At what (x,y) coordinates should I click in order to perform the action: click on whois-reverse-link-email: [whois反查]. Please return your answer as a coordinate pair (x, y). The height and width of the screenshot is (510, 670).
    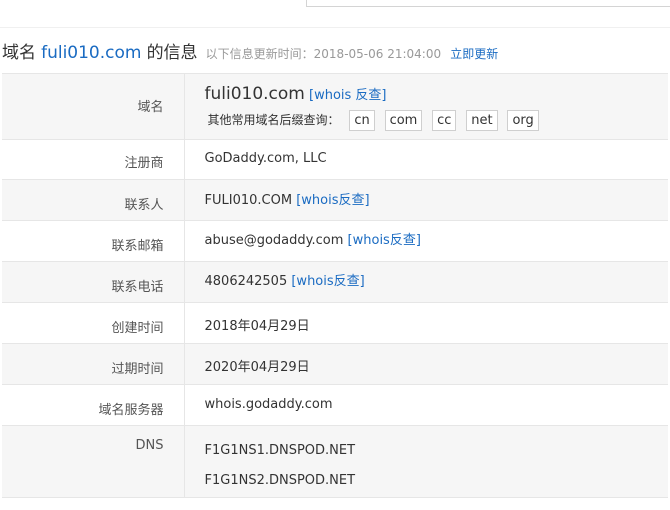
    Looking at the image, I should click on (384, 240).